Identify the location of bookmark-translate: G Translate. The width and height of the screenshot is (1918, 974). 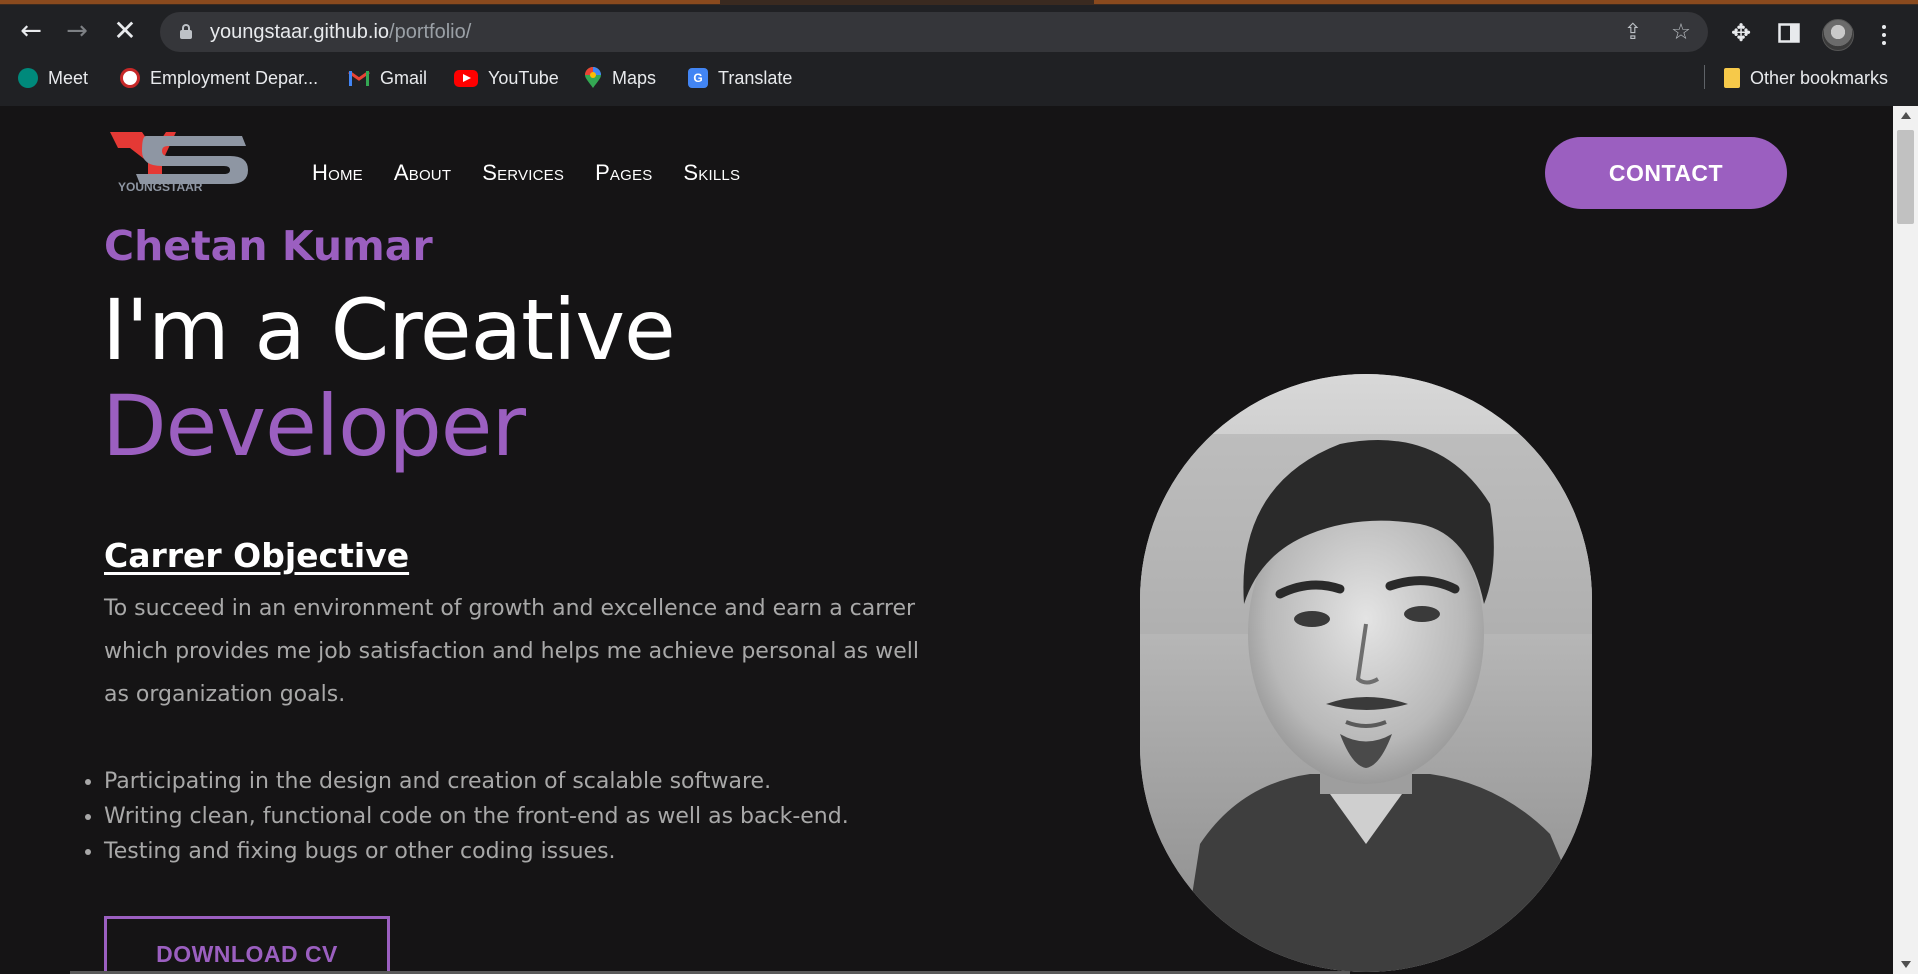
(740, 78).